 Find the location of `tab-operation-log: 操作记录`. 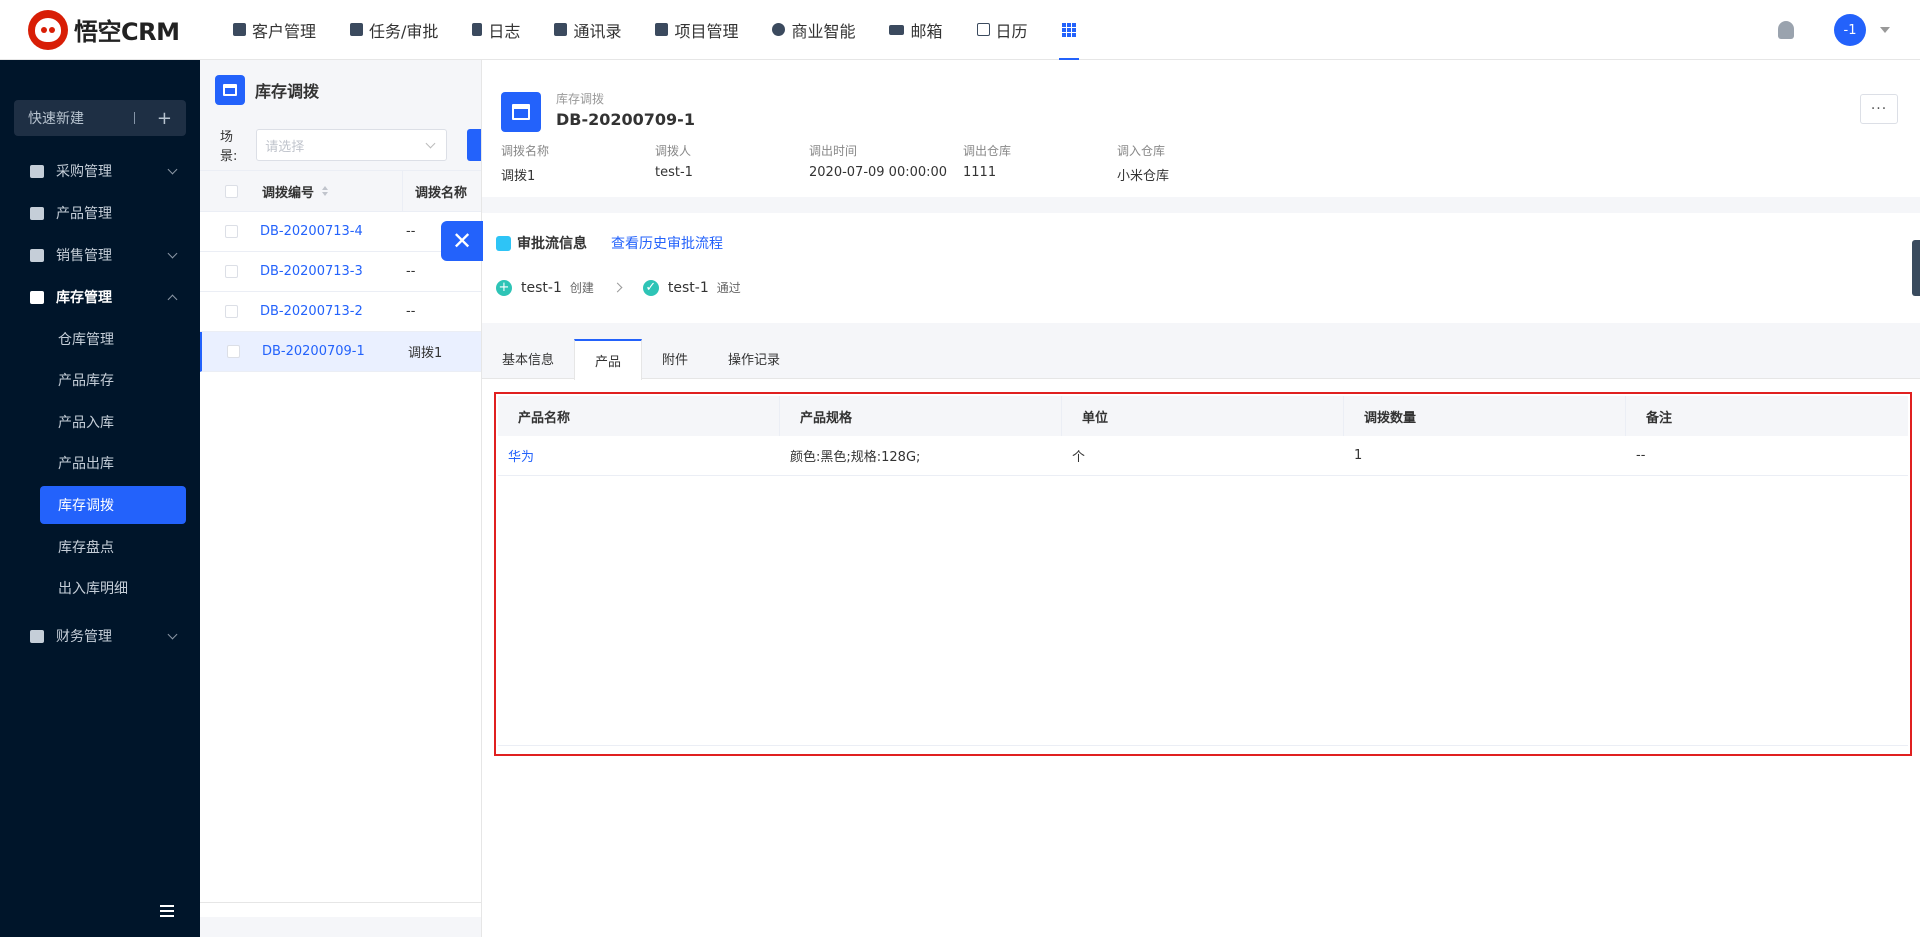

tab-operation-log: 操作记录 is located at coordinates (754, 358).